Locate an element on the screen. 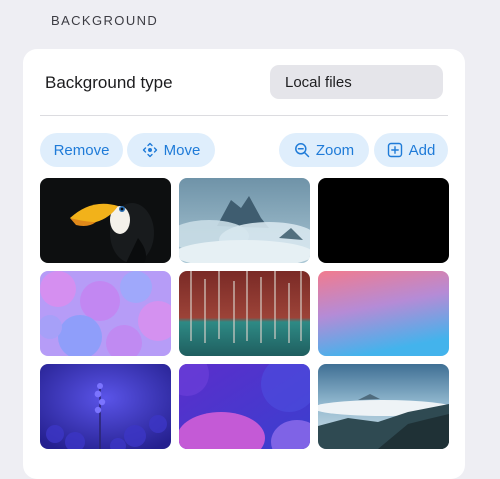  thumbnail-pink-blue-gradient is located at coordinates (383, 313).